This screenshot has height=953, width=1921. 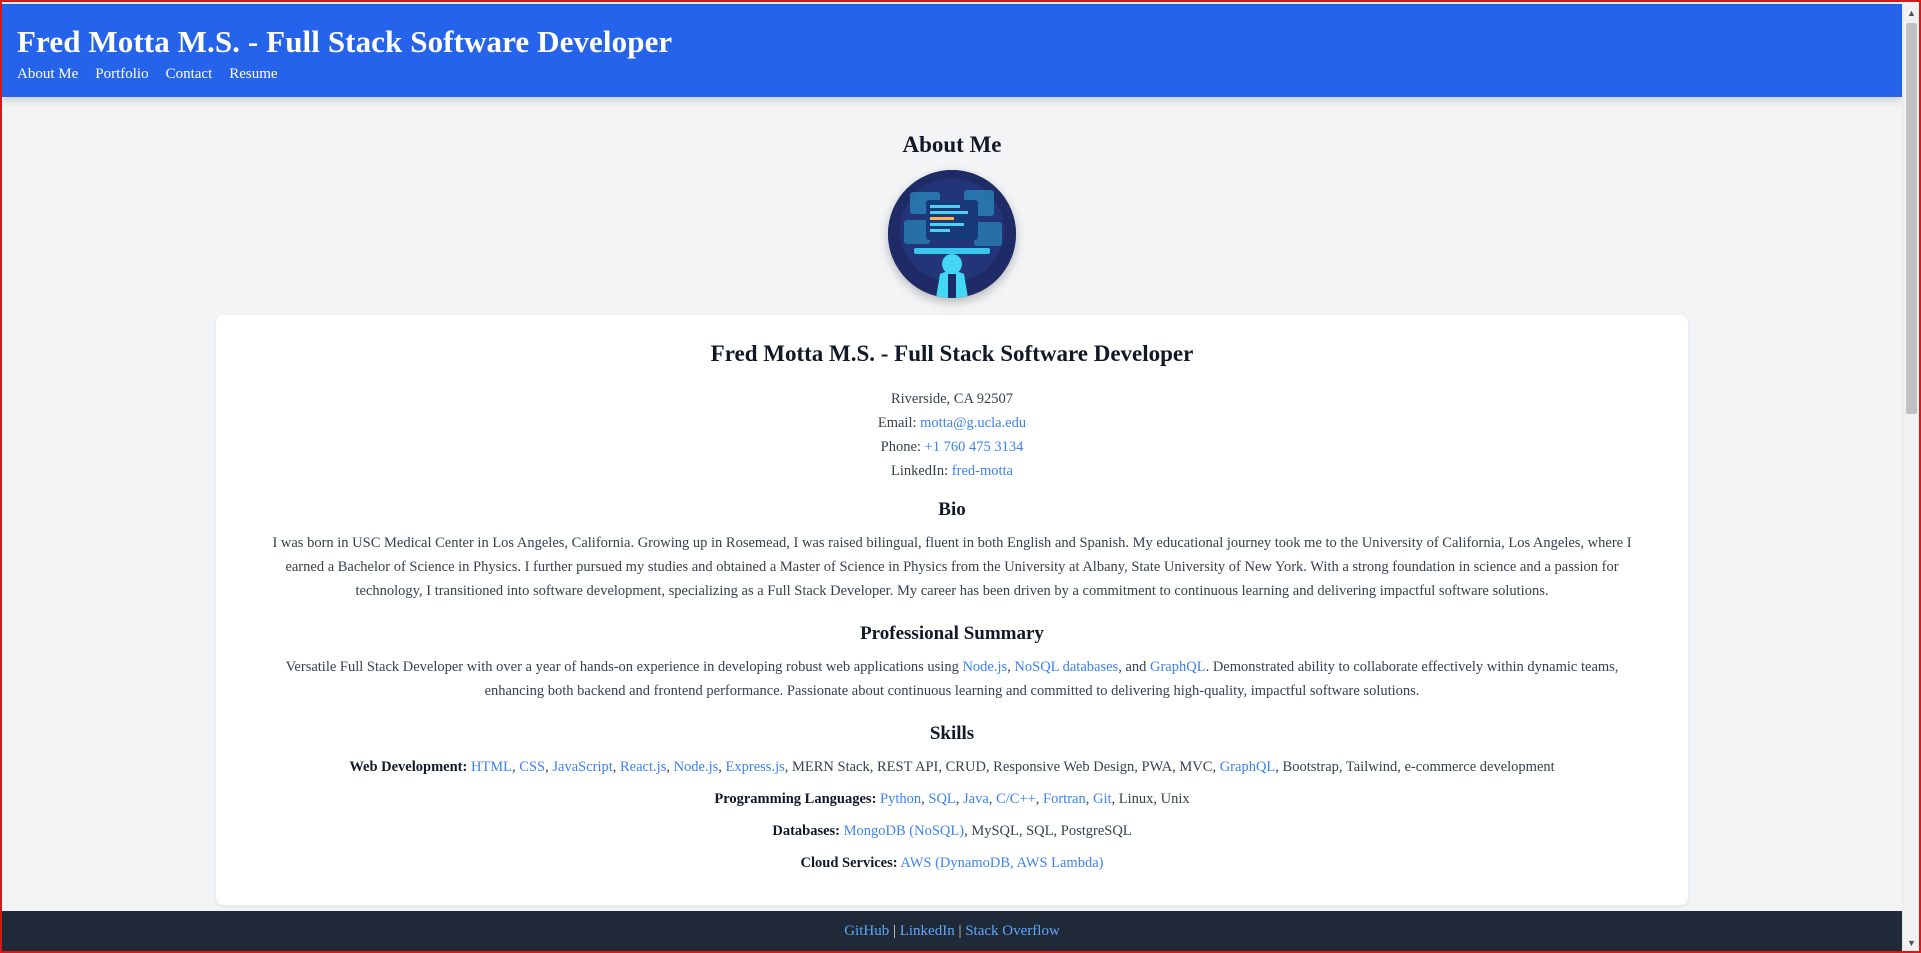 What do you see at coordinates (952, 733) in the screenshot?
I see `skills-heading: Skills` at bounding box center [952, 733].